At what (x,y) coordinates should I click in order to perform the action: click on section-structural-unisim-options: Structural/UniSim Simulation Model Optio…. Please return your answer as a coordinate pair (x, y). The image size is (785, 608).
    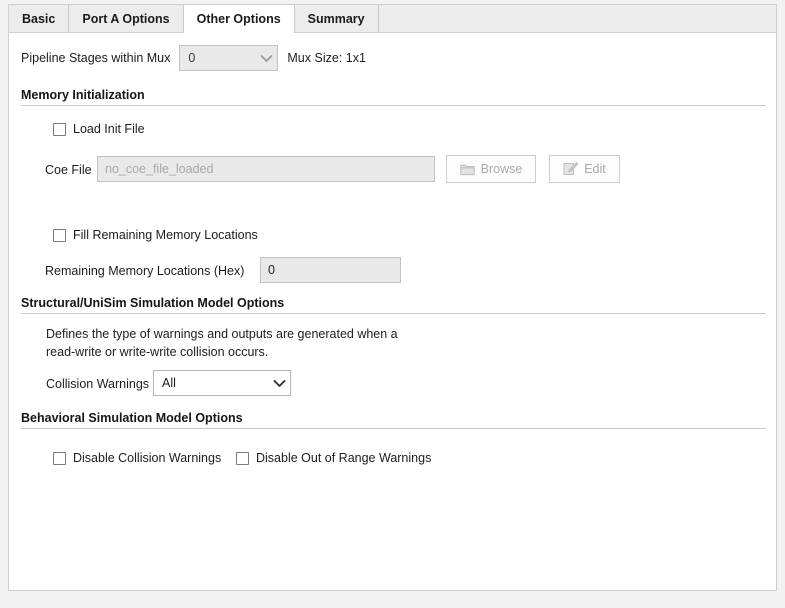
    Looking at the image, I should click on (393, 305).